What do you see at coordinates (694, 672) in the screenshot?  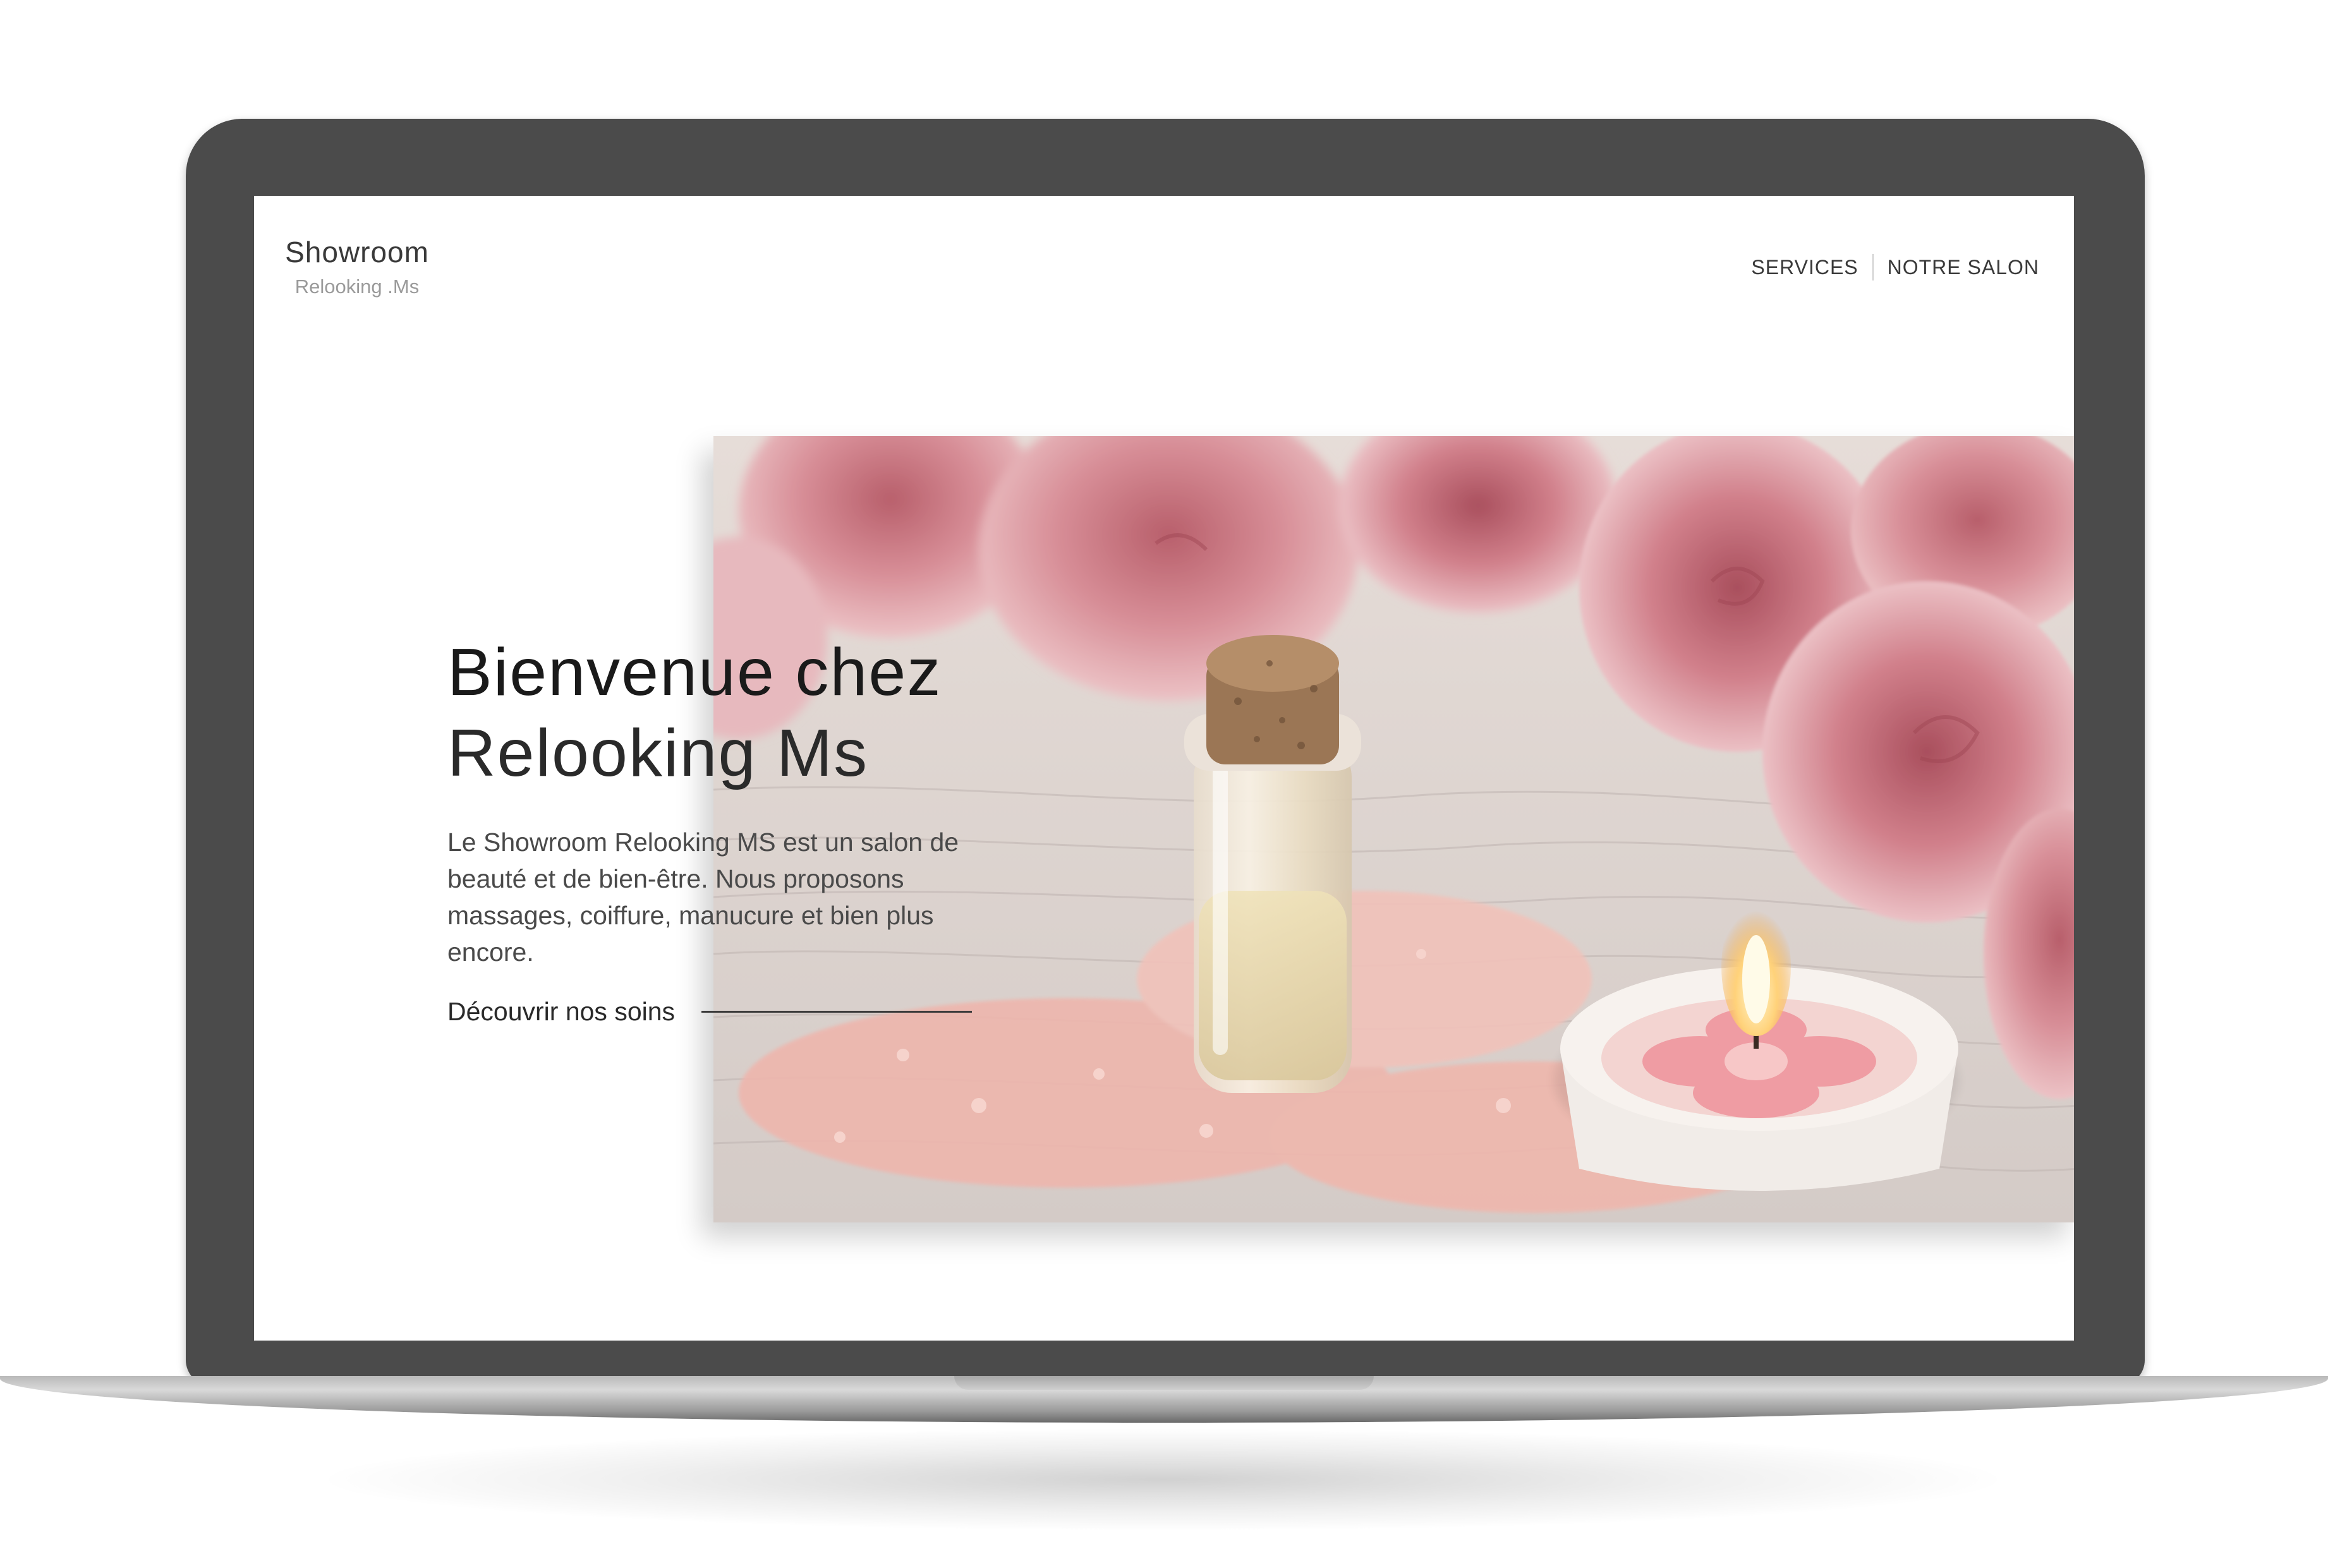 I see `hero-title-line1: Bienvenue chez` at bounding box center [694, 672].